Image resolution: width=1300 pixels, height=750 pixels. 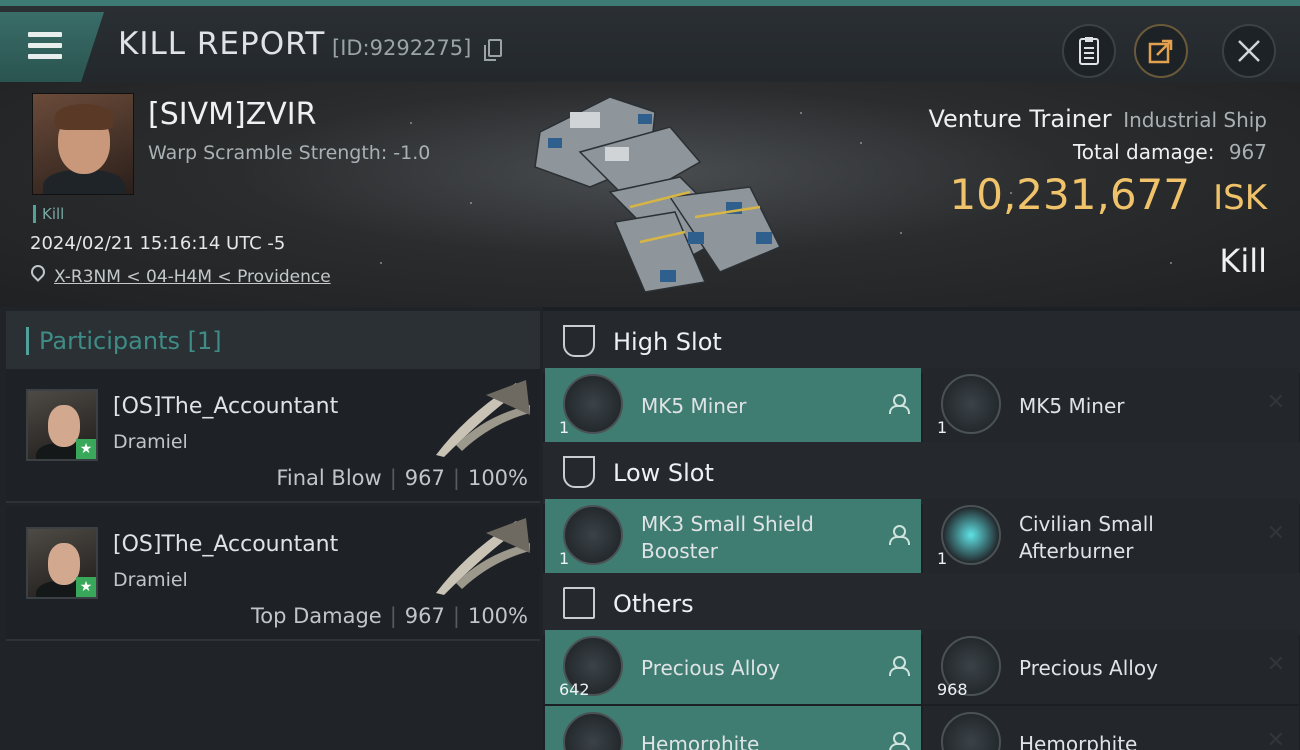 What do you see at coordinates (1111, 728) in the screenshot?
I see `item-dropped: Hemorphite ✕` at bounding box center [1111, 728].